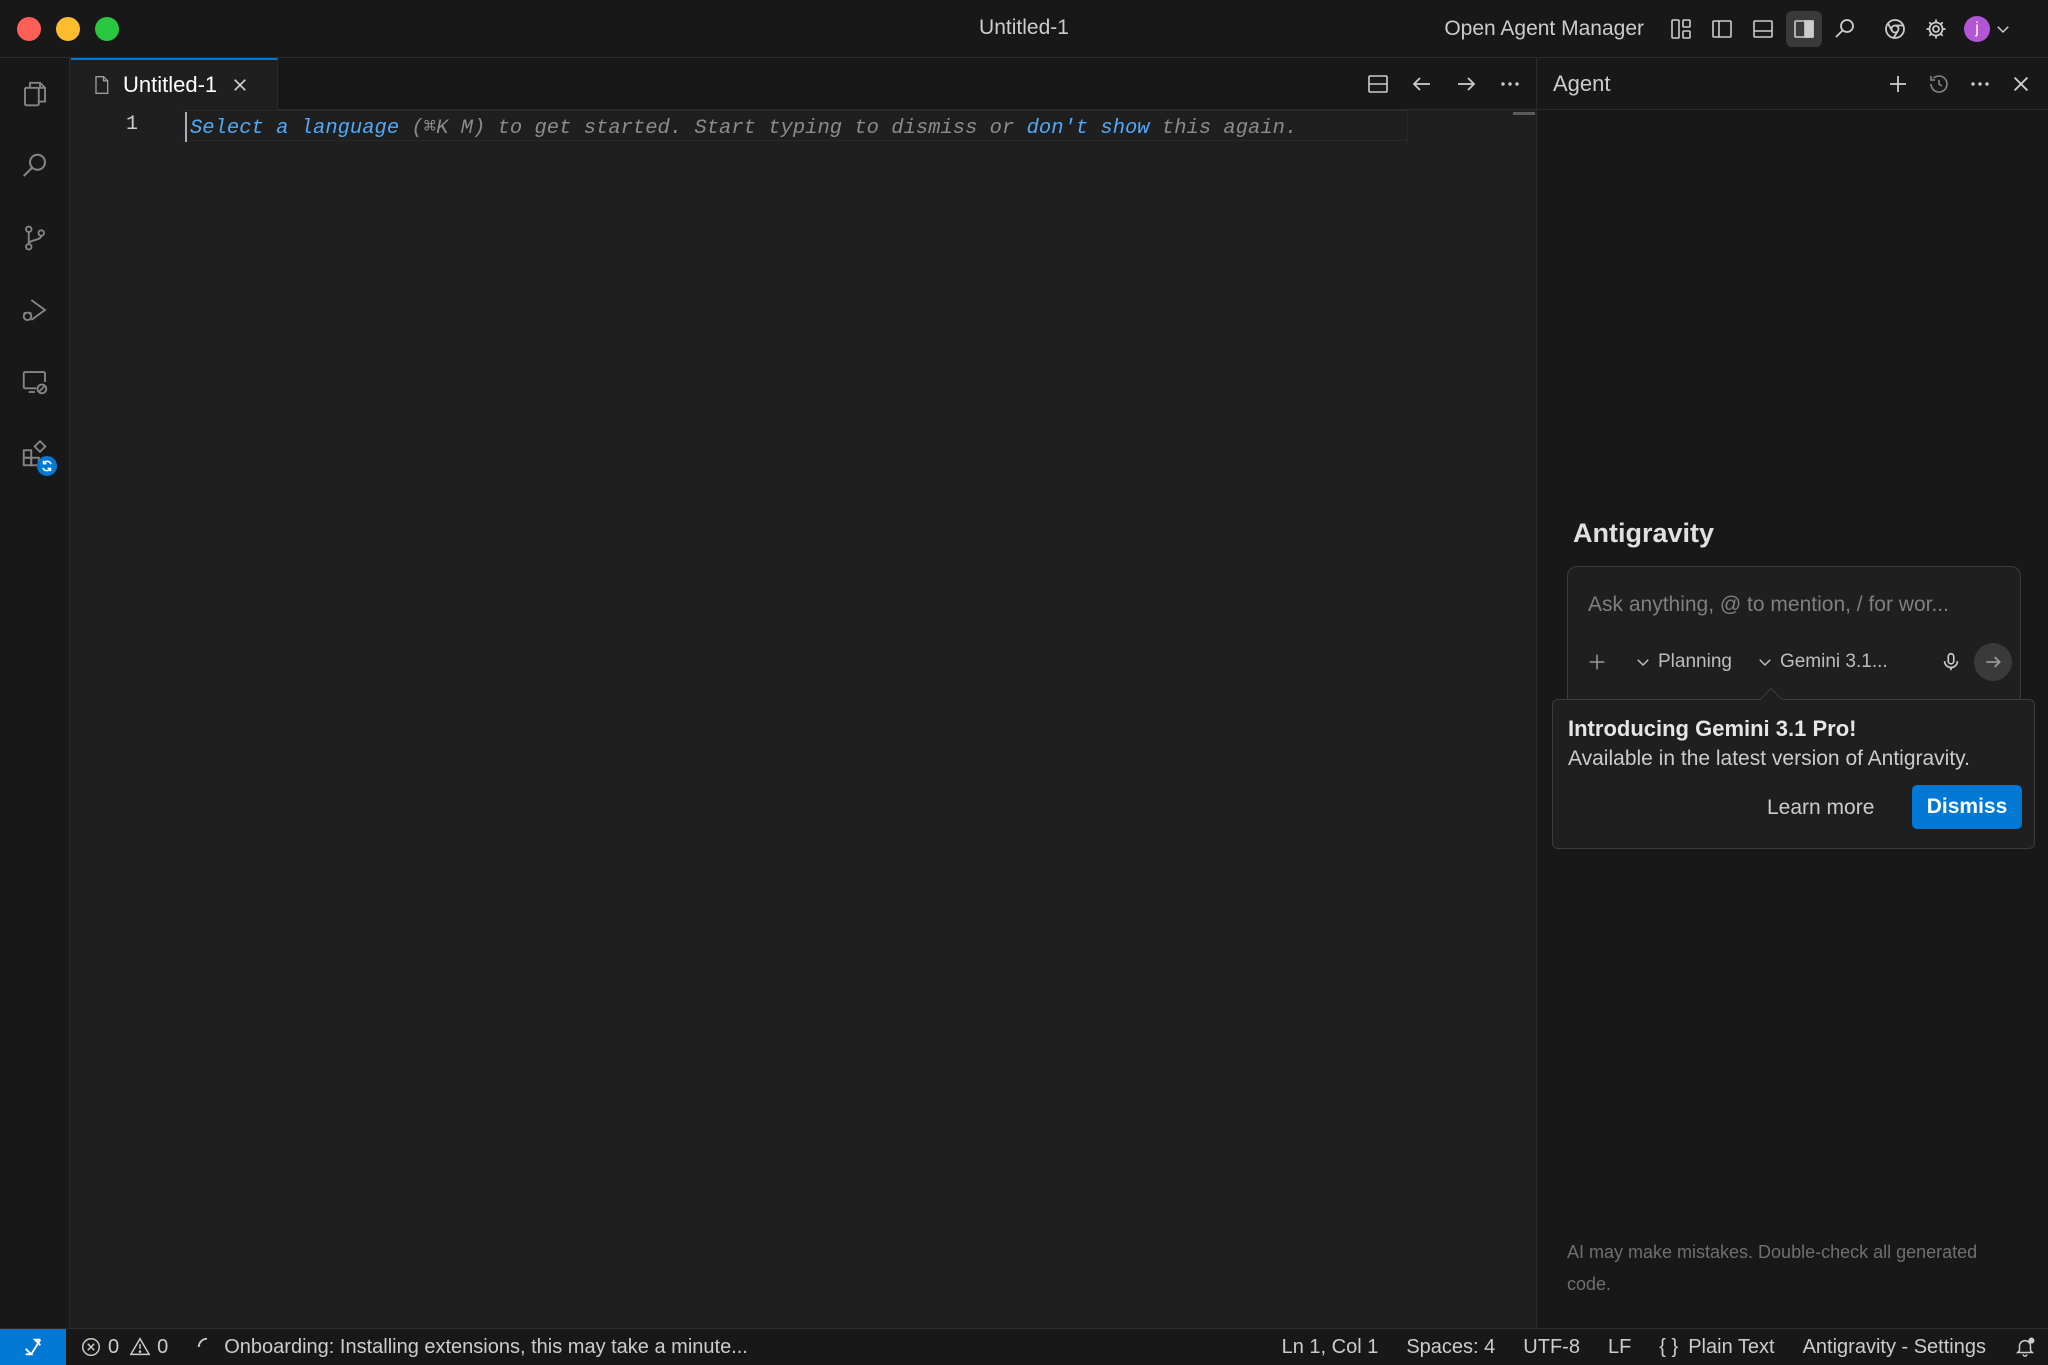 The height and width of the screenshot is (1365, 2048). I want to click on indentation: Spaces: 4, so click(1450, 1347).